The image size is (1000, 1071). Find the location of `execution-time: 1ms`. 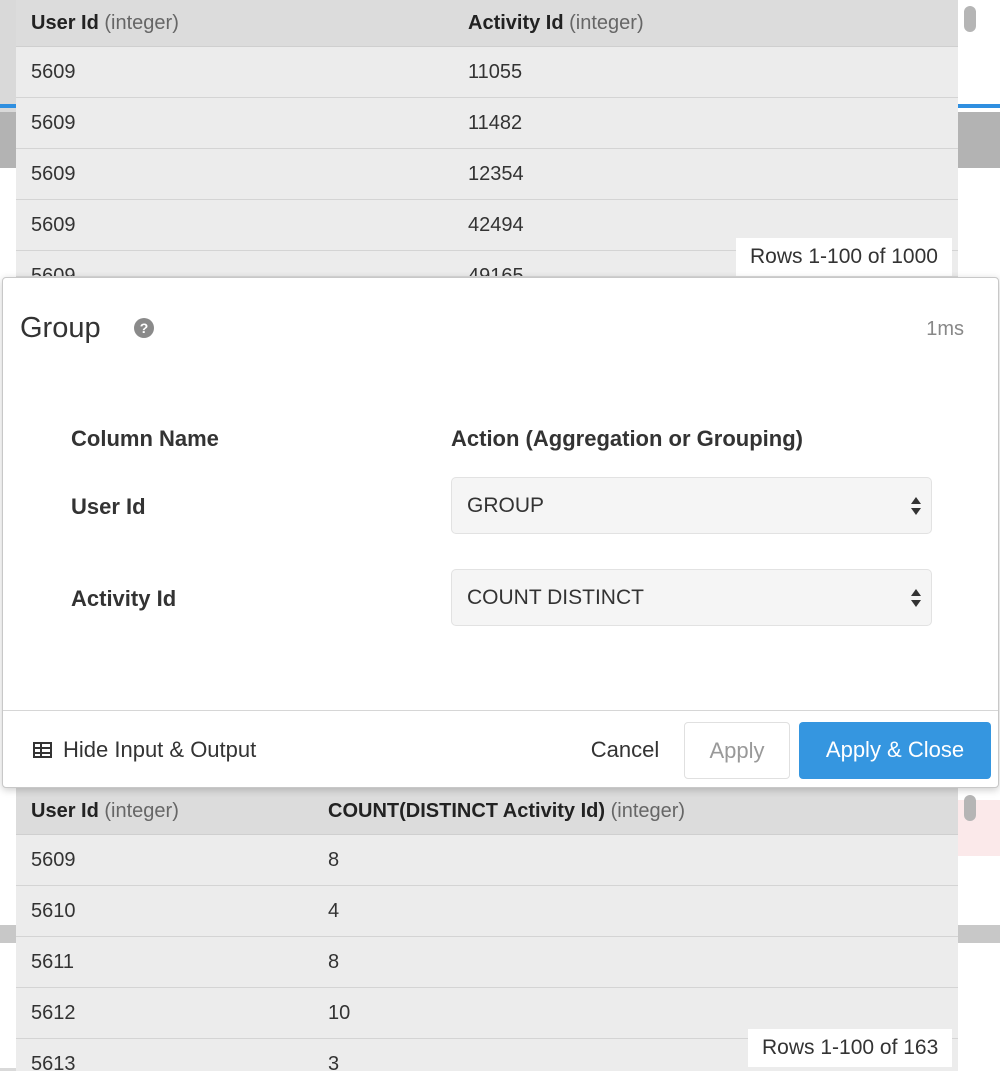

execution-time: 1ms is located at coordinates (945, 329).